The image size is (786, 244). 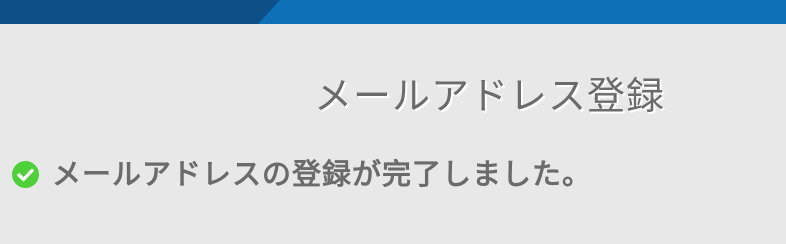 What do you see at coordinates (322, 174) in the screenshot?
I see `success-message-text: メールアドレスの登録が完了しました。` at bounding box center [322, 174].